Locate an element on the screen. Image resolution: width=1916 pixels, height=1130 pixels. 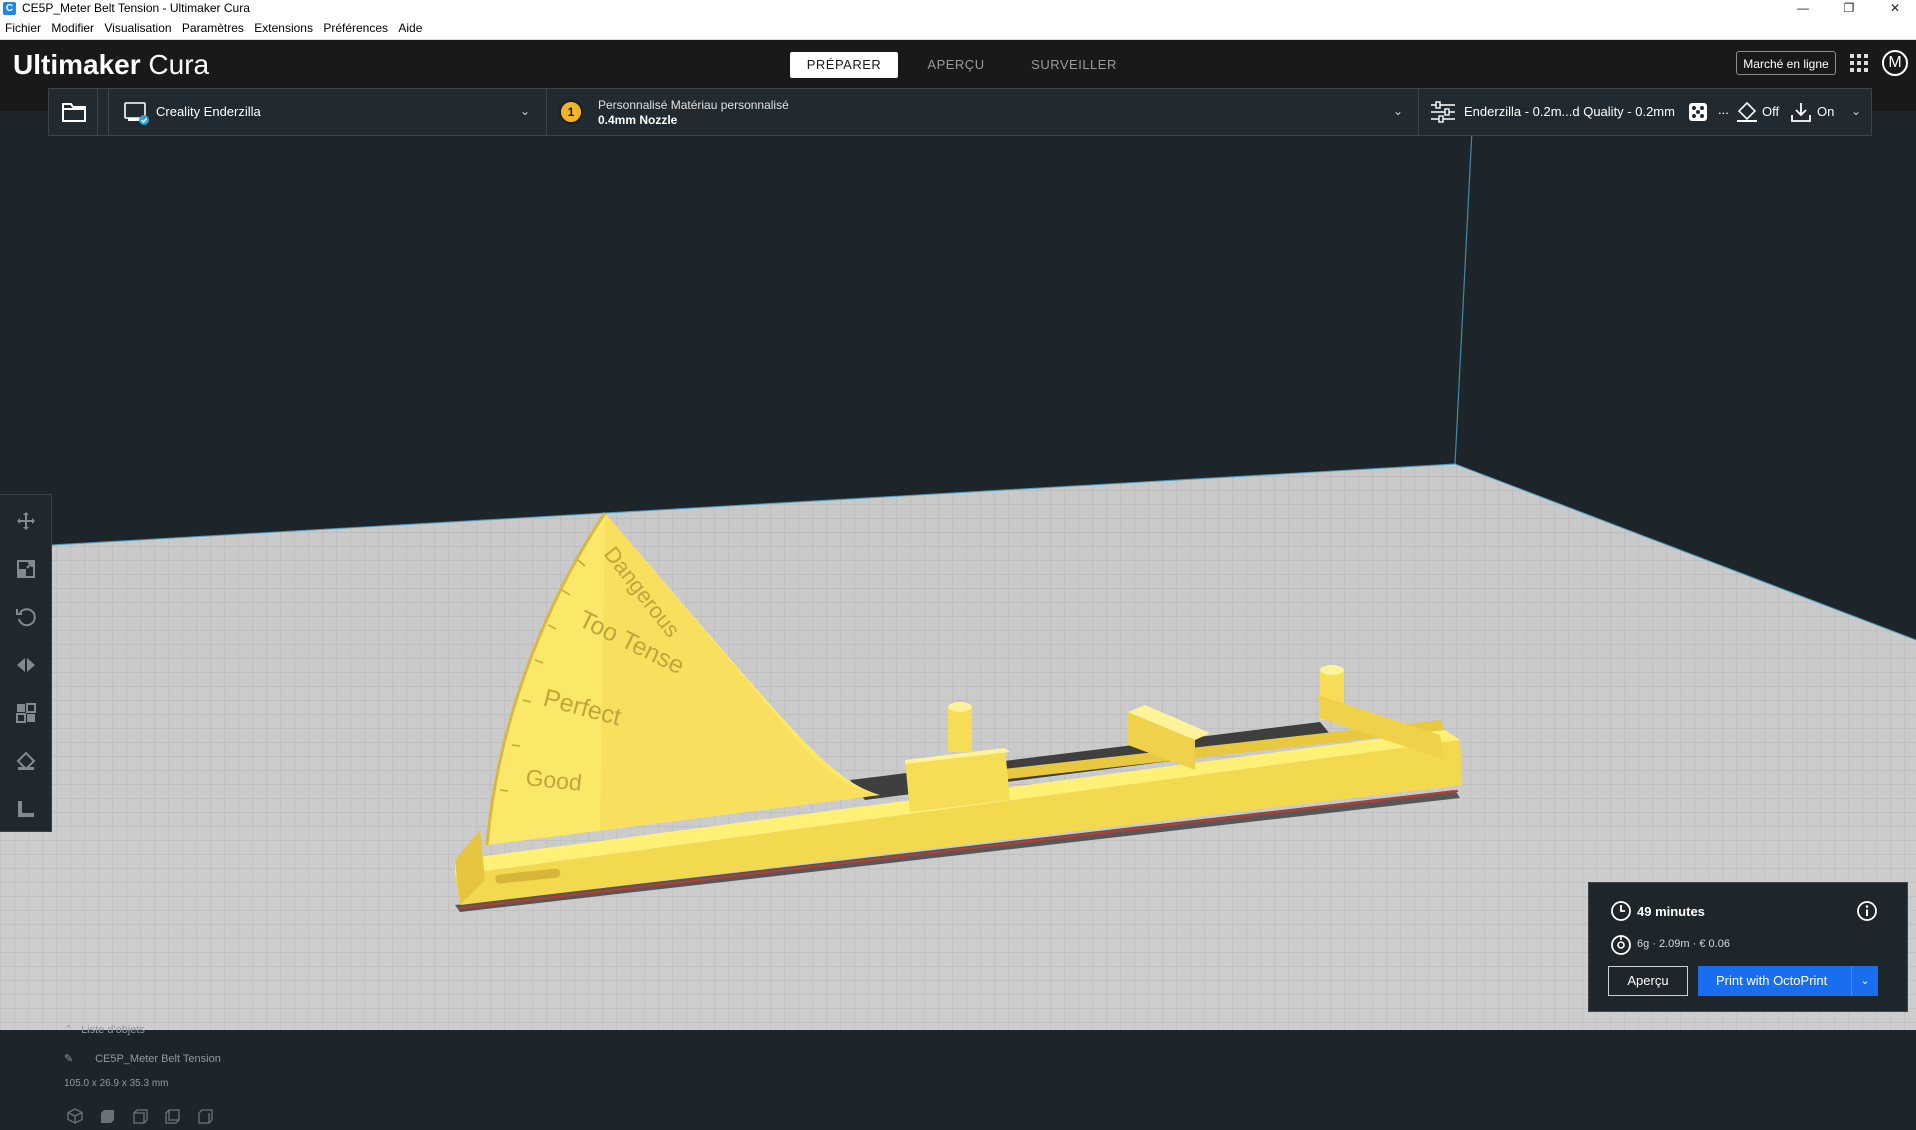
clock-icon is located at coordinates (1621, 911).